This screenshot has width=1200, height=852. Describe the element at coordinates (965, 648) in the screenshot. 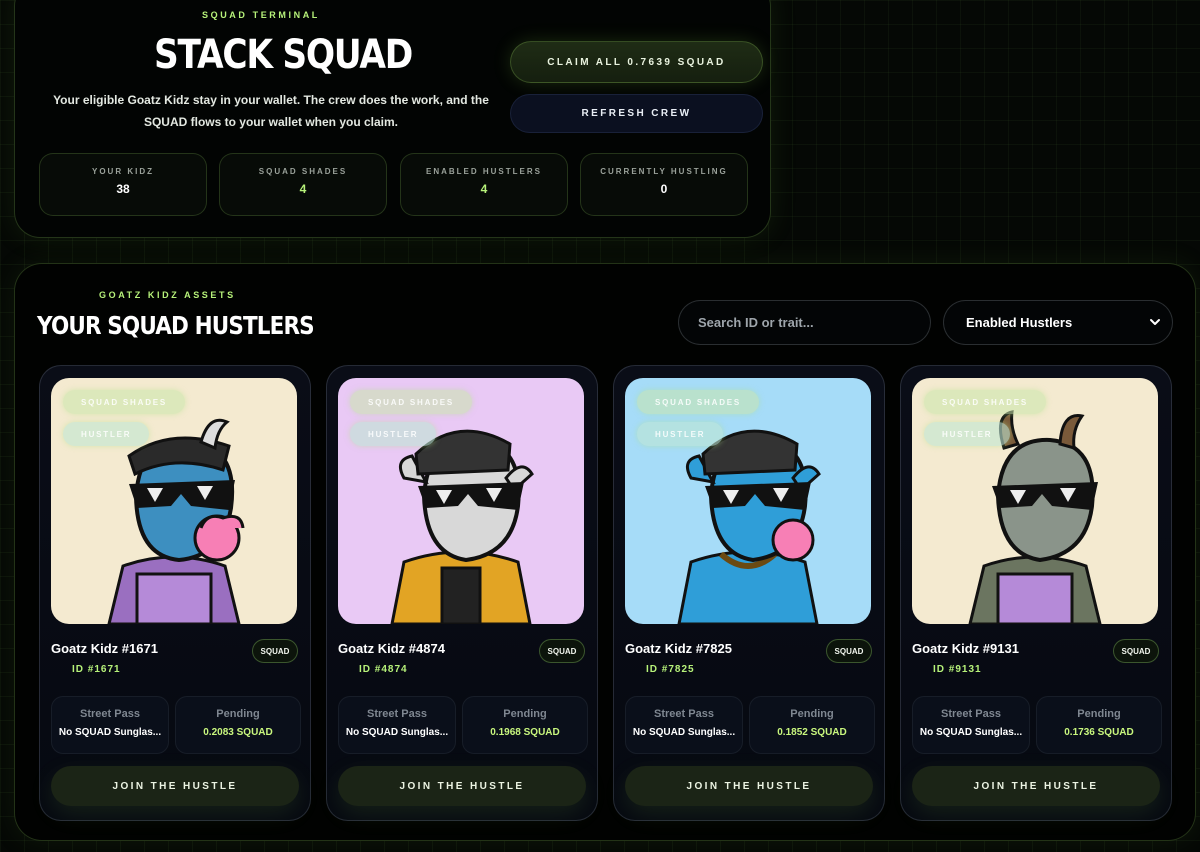

I see `card-title: Goatz Kidz #9131` at that location.